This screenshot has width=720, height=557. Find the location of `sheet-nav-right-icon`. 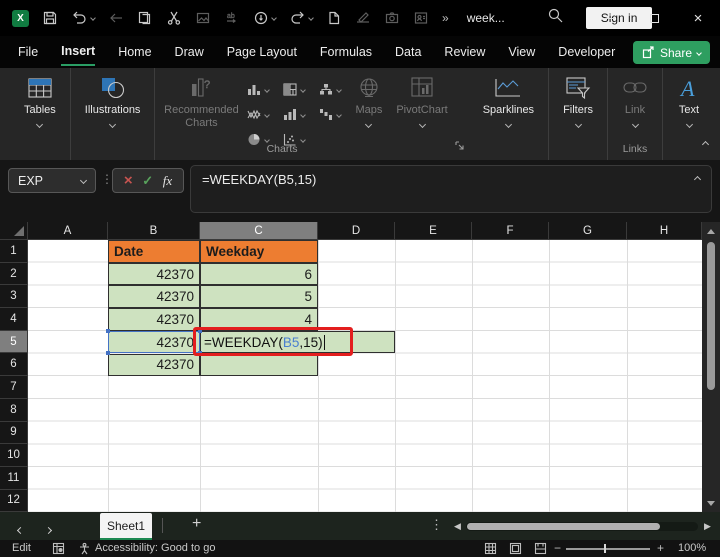

sheet-nav-right-icon is located at coordinates (48, 529).